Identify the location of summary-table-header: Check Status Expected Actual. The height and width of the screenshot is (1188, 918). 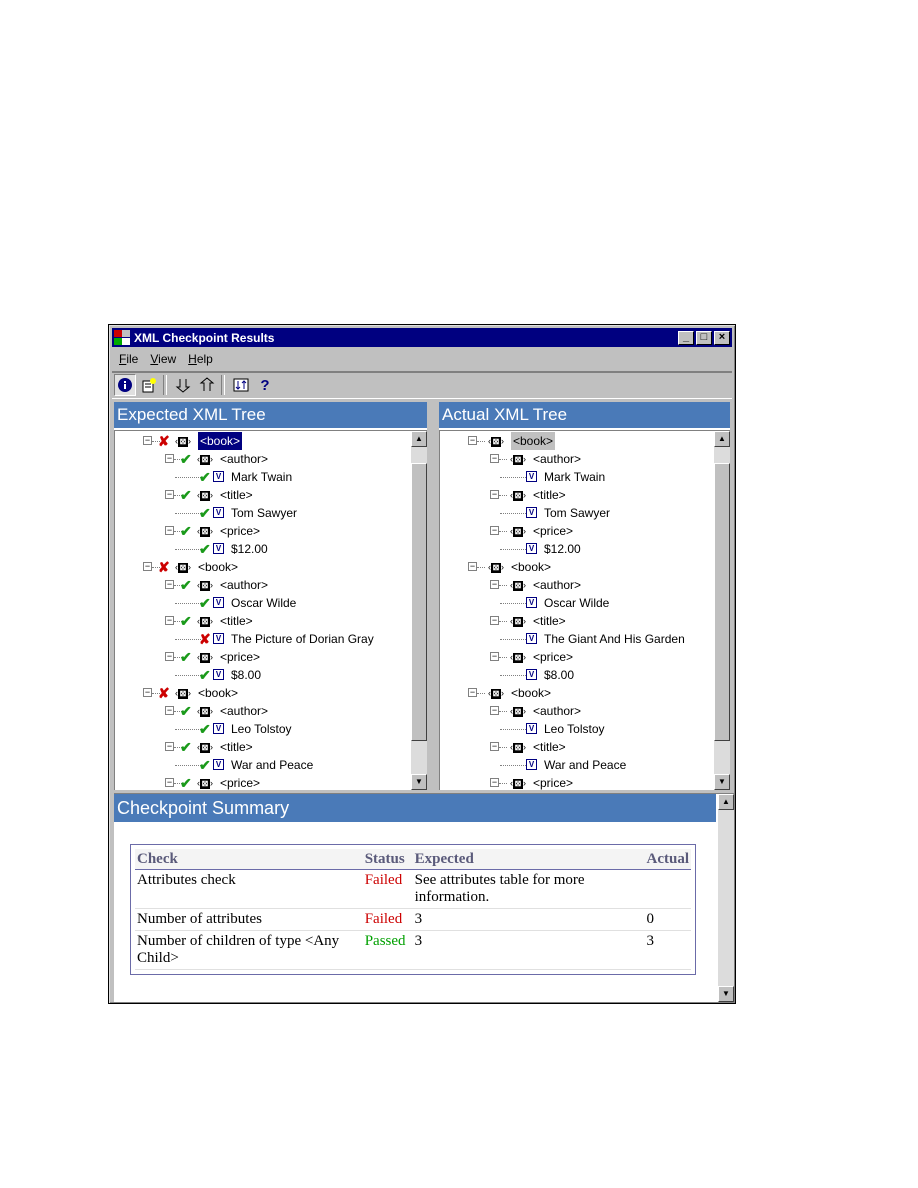
(413, 859).